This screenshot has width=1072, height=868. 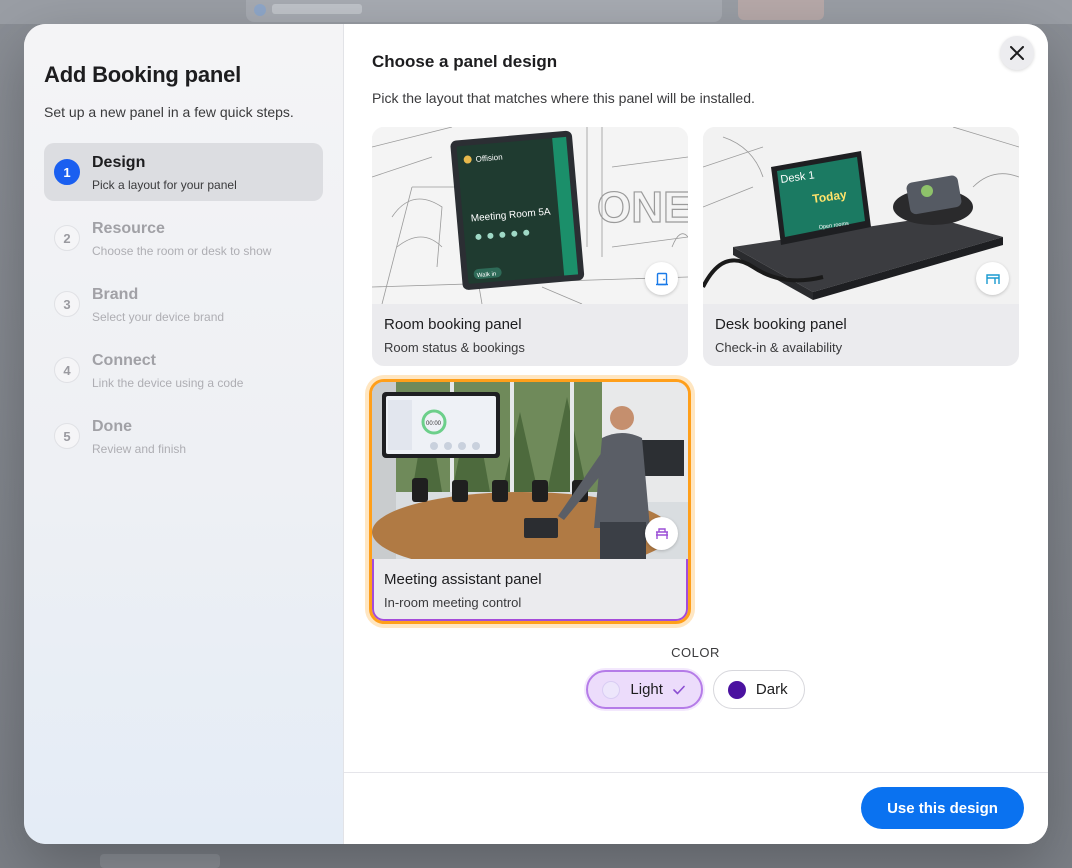 What do you see at coordinates (661, 533) in the screenshot?
I see `meeting-icon` at bounding box center [661, 533].